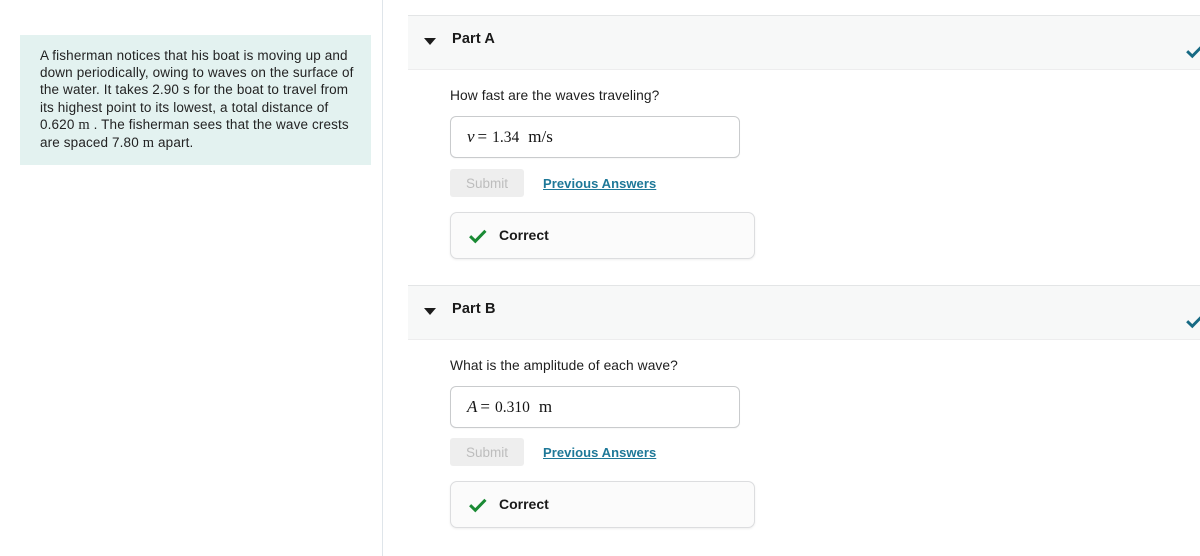  Describe the element at coordinates (555, 95) in the screenshot. I see `question-text-a: How fast are the waves traveling?` at that location.